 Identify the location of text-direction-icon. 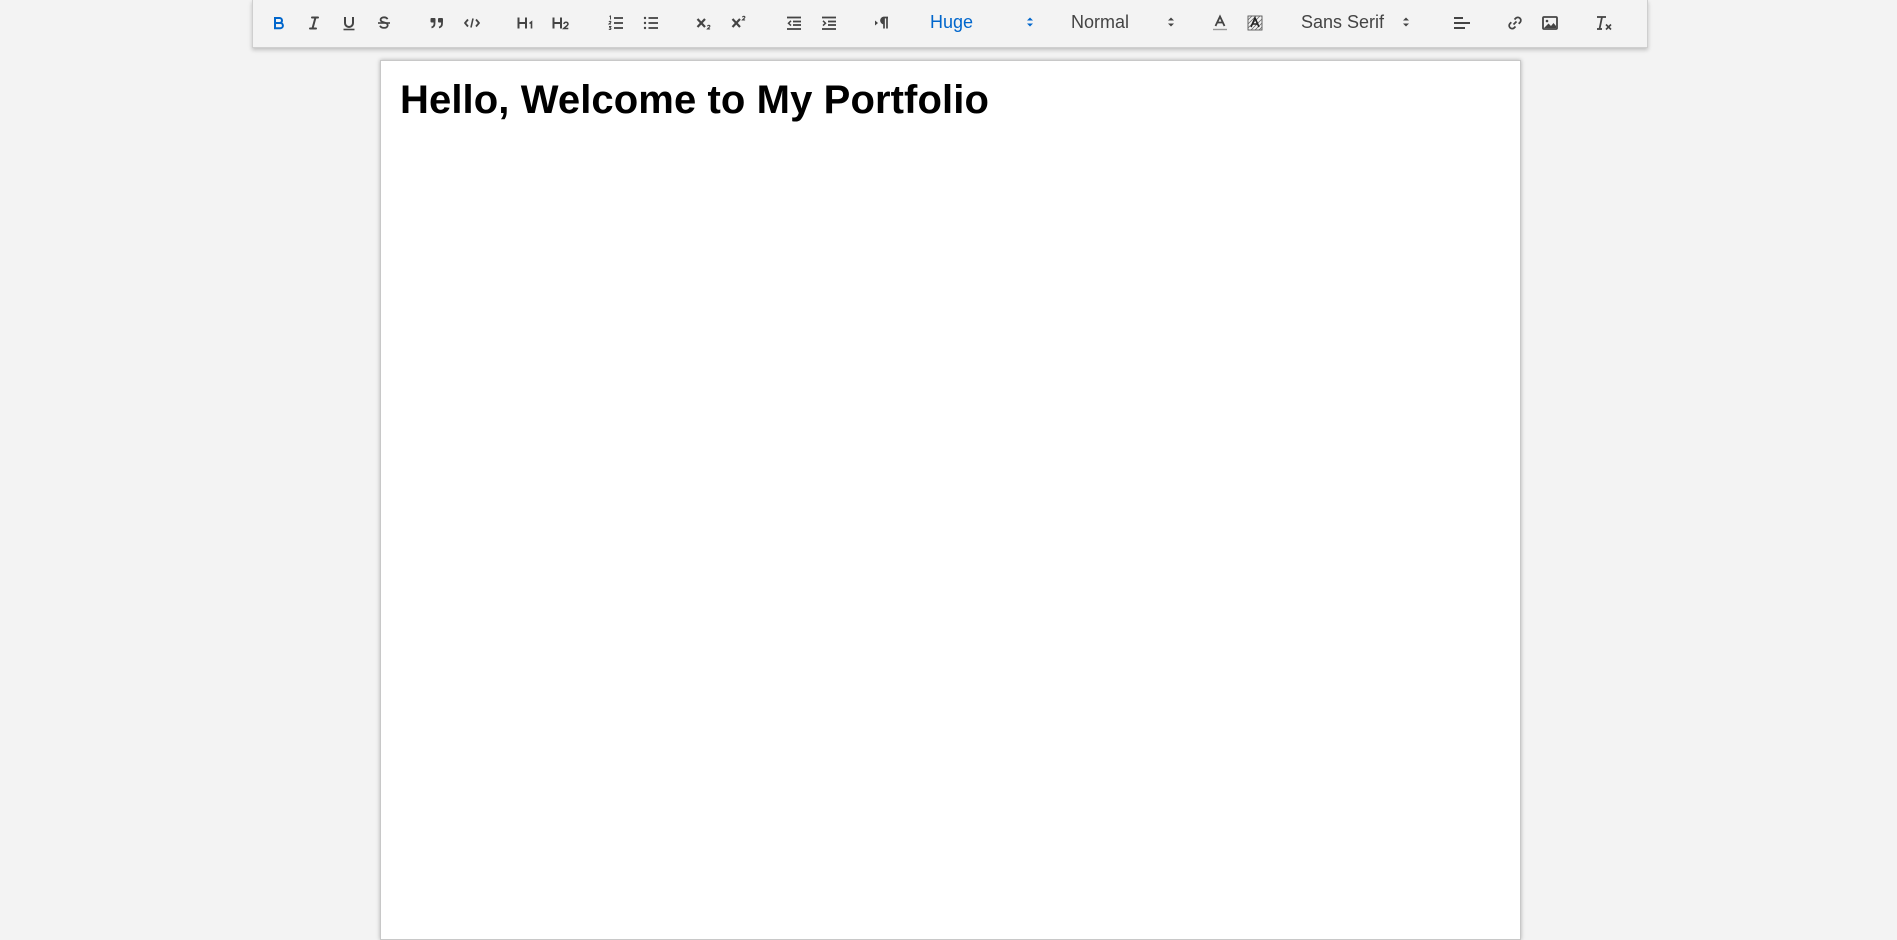
(881, 22).